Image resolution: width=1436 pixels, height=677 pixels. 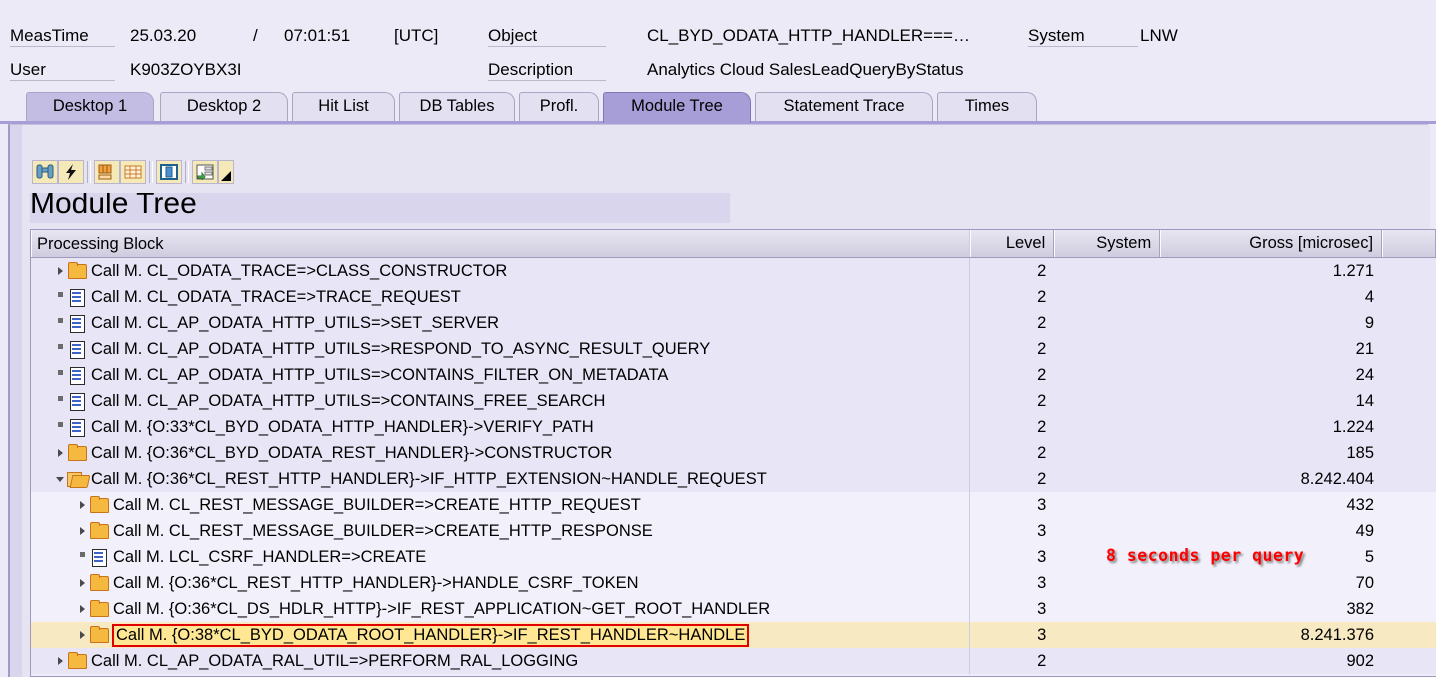 What do you see at coordinates (205, 172) in the screenshot?
I see `tree-export-icon` at bounding box center [205, 172].